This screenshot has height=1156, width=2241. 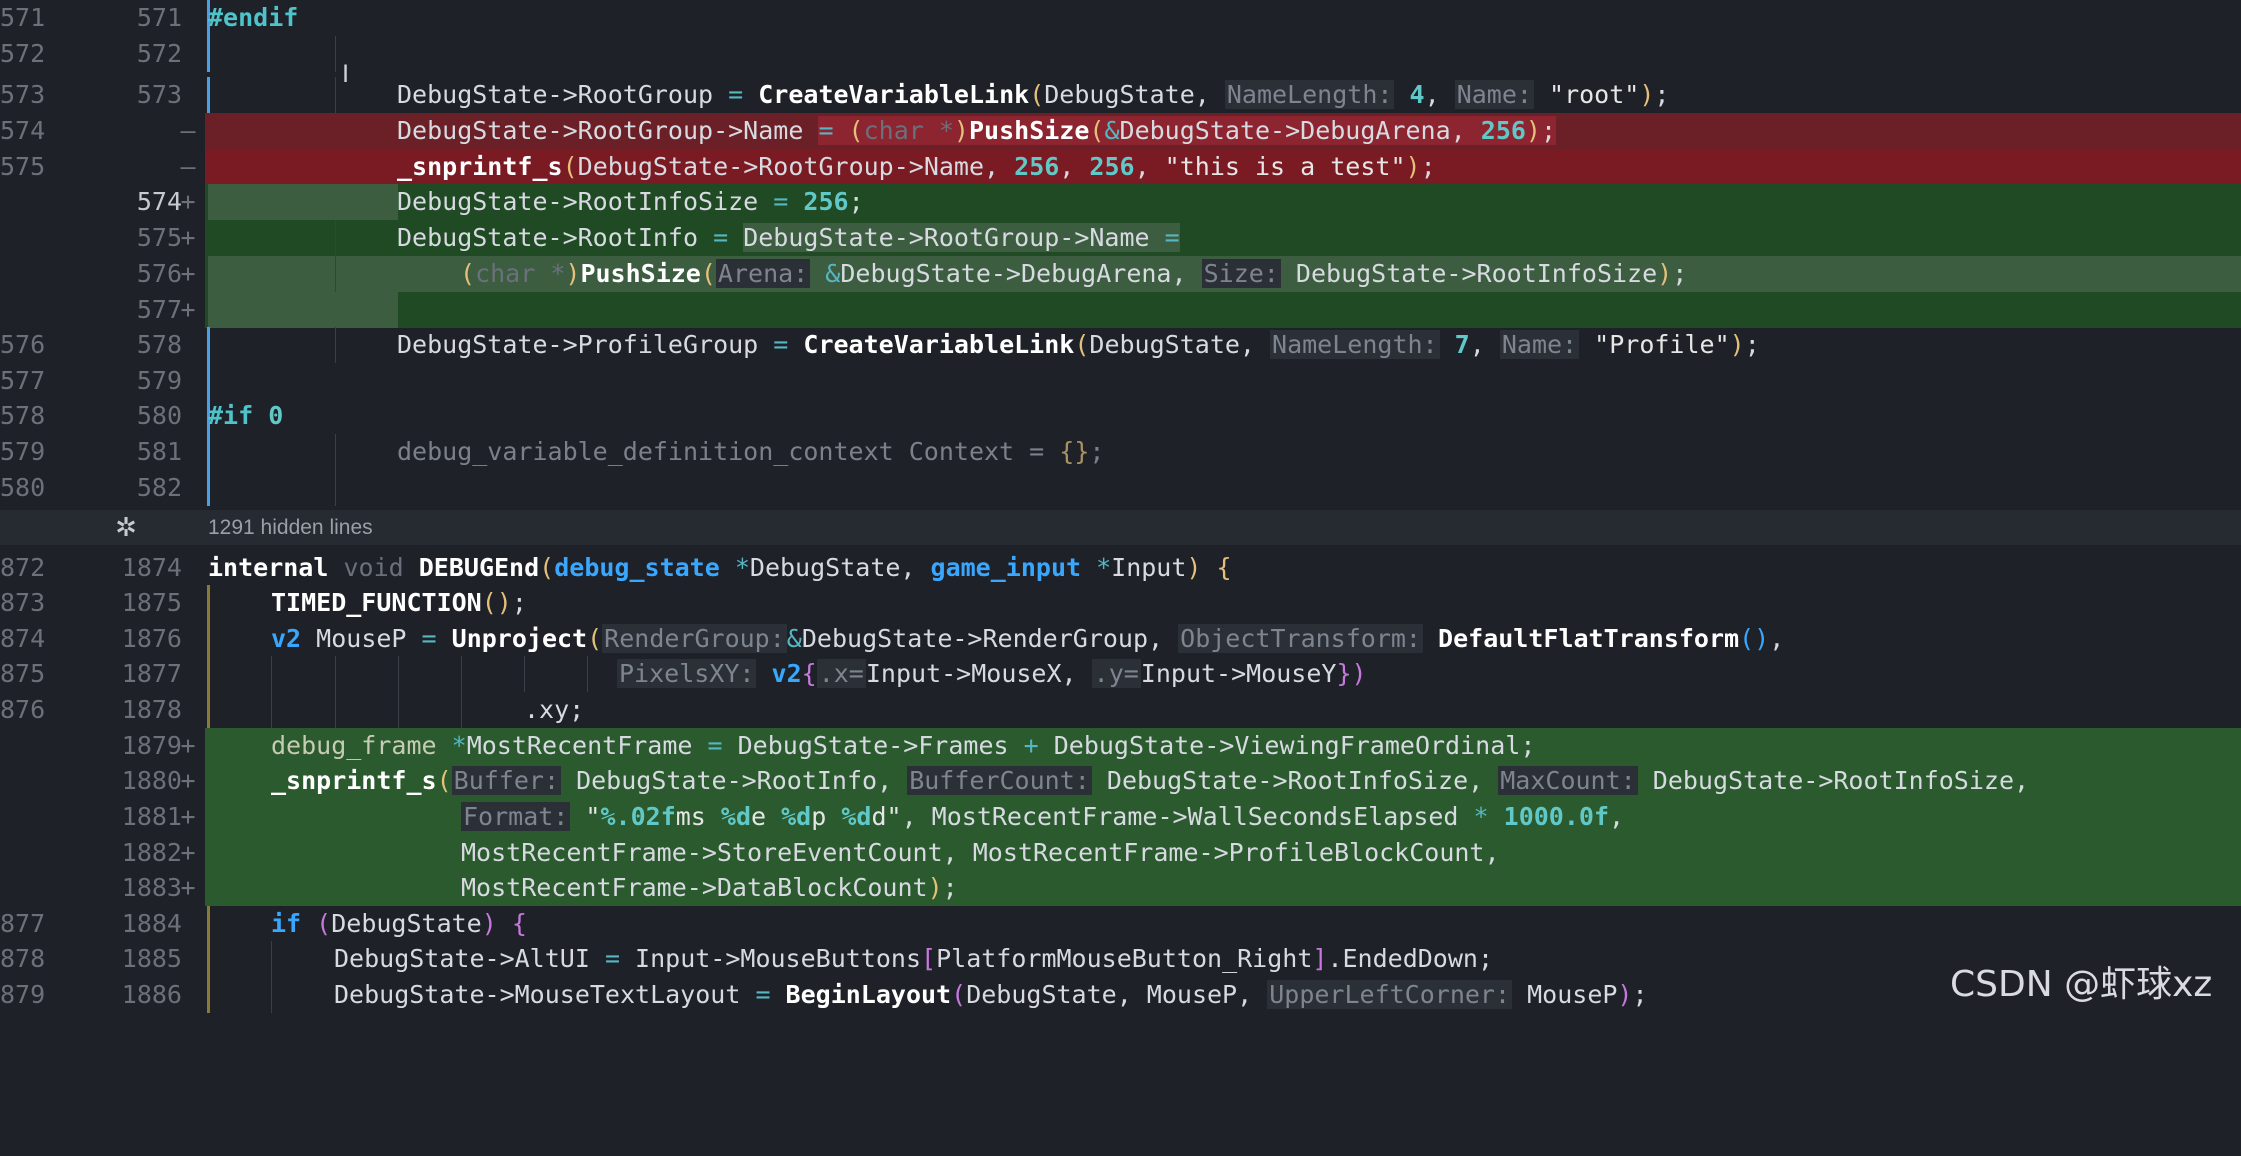 I want to click on inlay-hint: PixelsXY:, so click(x=687, y=673).